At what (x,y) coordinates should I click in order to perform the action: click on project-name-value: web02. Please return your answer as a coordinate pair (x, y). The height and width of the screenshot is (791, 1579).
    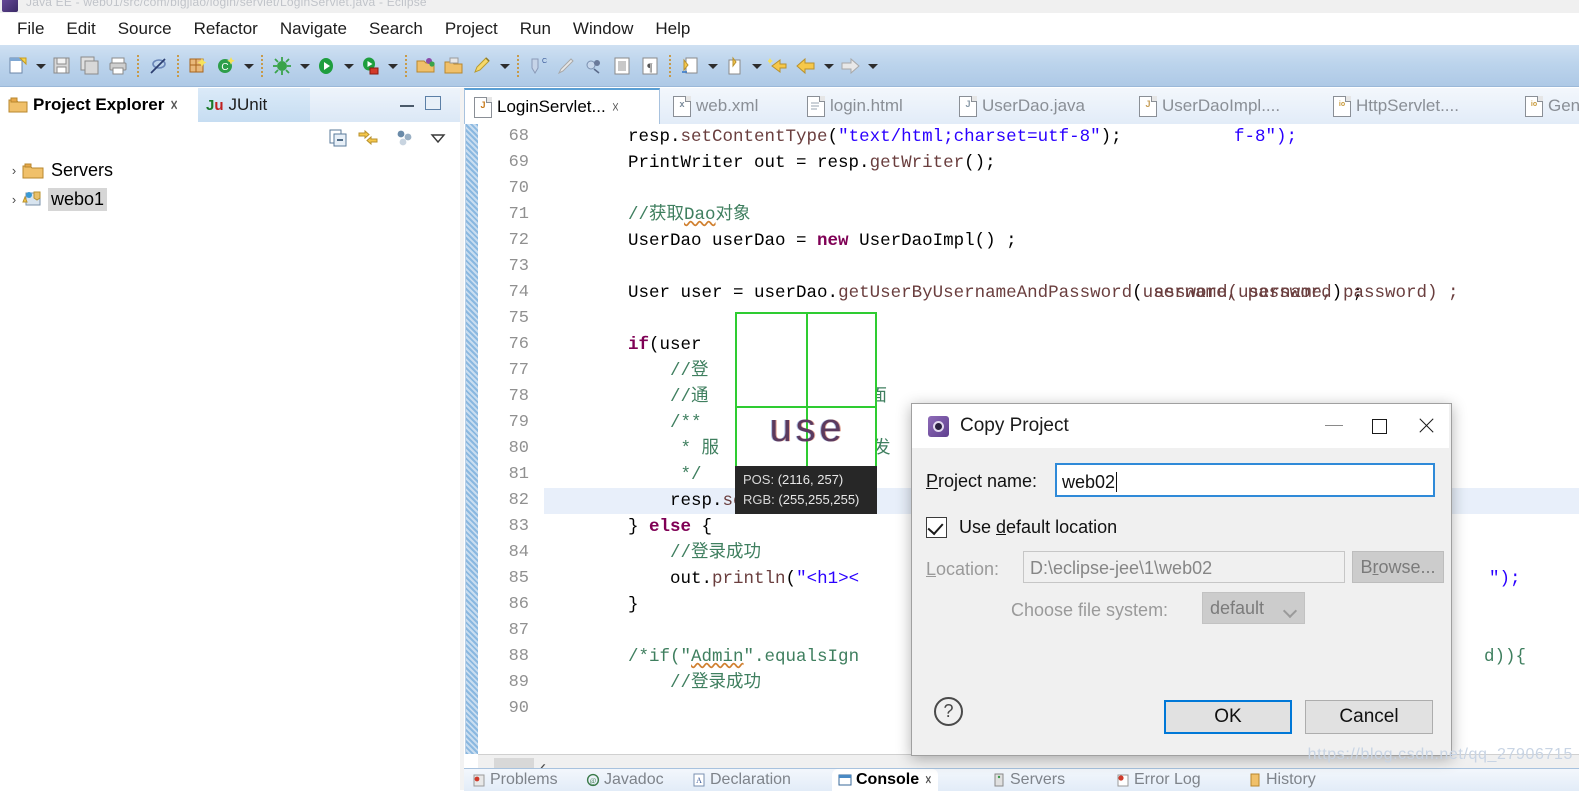
    Looking at the image, I should click on (1089, 482).